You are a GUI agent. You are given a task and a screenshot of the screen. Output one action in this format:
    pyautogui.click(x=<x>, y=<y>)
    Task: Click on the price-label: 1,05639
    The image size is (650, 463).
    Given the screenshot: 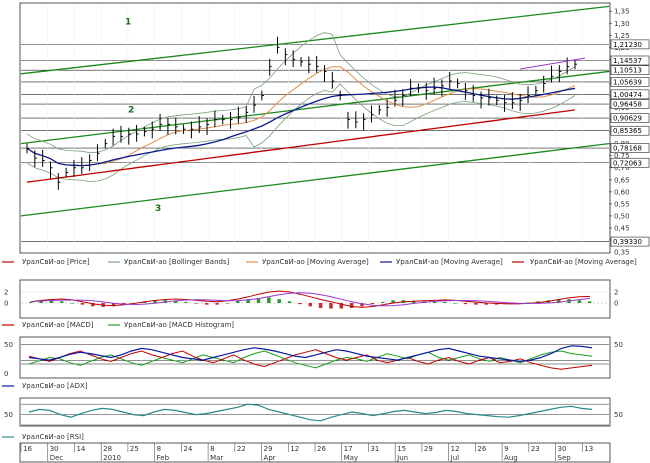 What is the action you would take?
    pyautogui.click(x=627, y=82)
    